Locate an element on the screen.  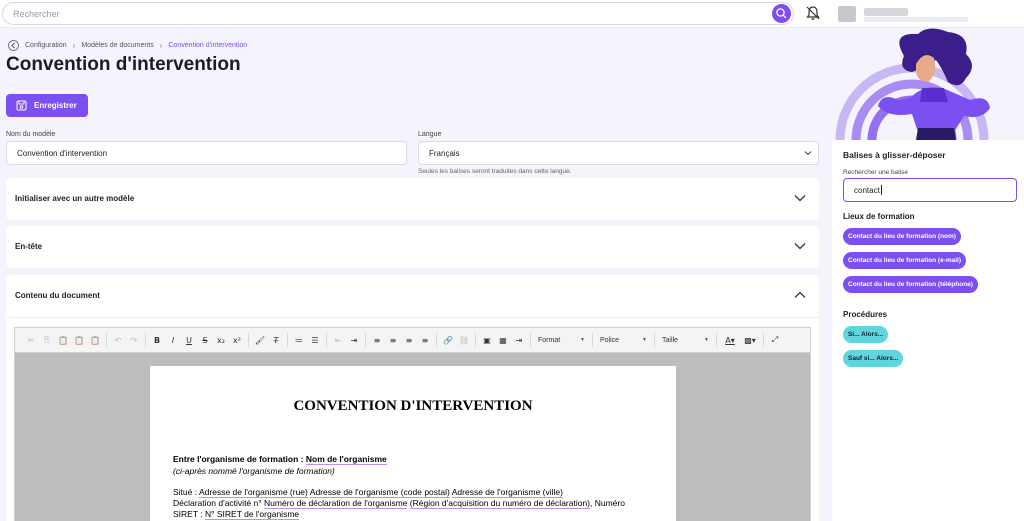
tag-siret: N° SIRET de l'organisme is located at coordinates (252, 514).